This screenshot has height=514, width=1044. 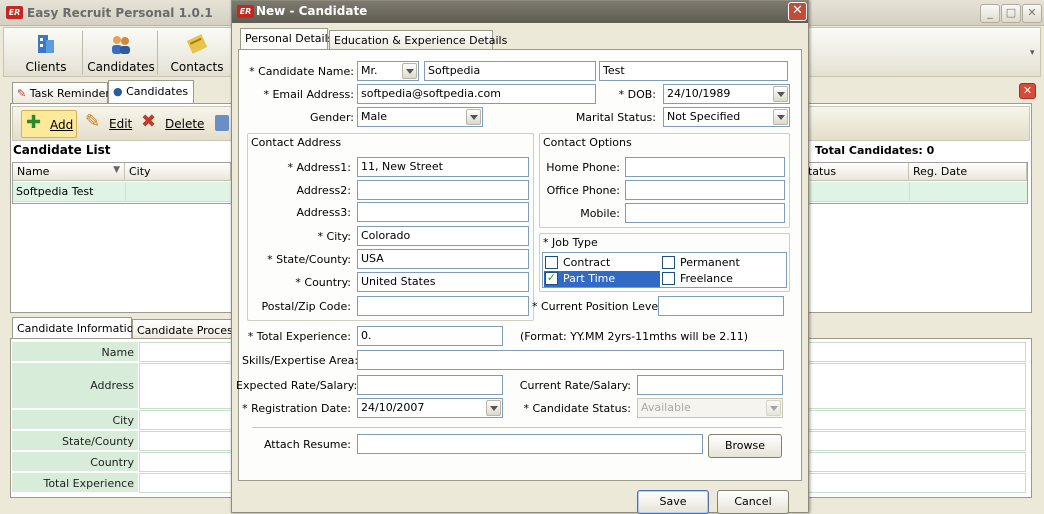 What do you see at coordinates (705, 190) in the screenshot?
I see `office-phone-input` at bounding box center [705, 190].